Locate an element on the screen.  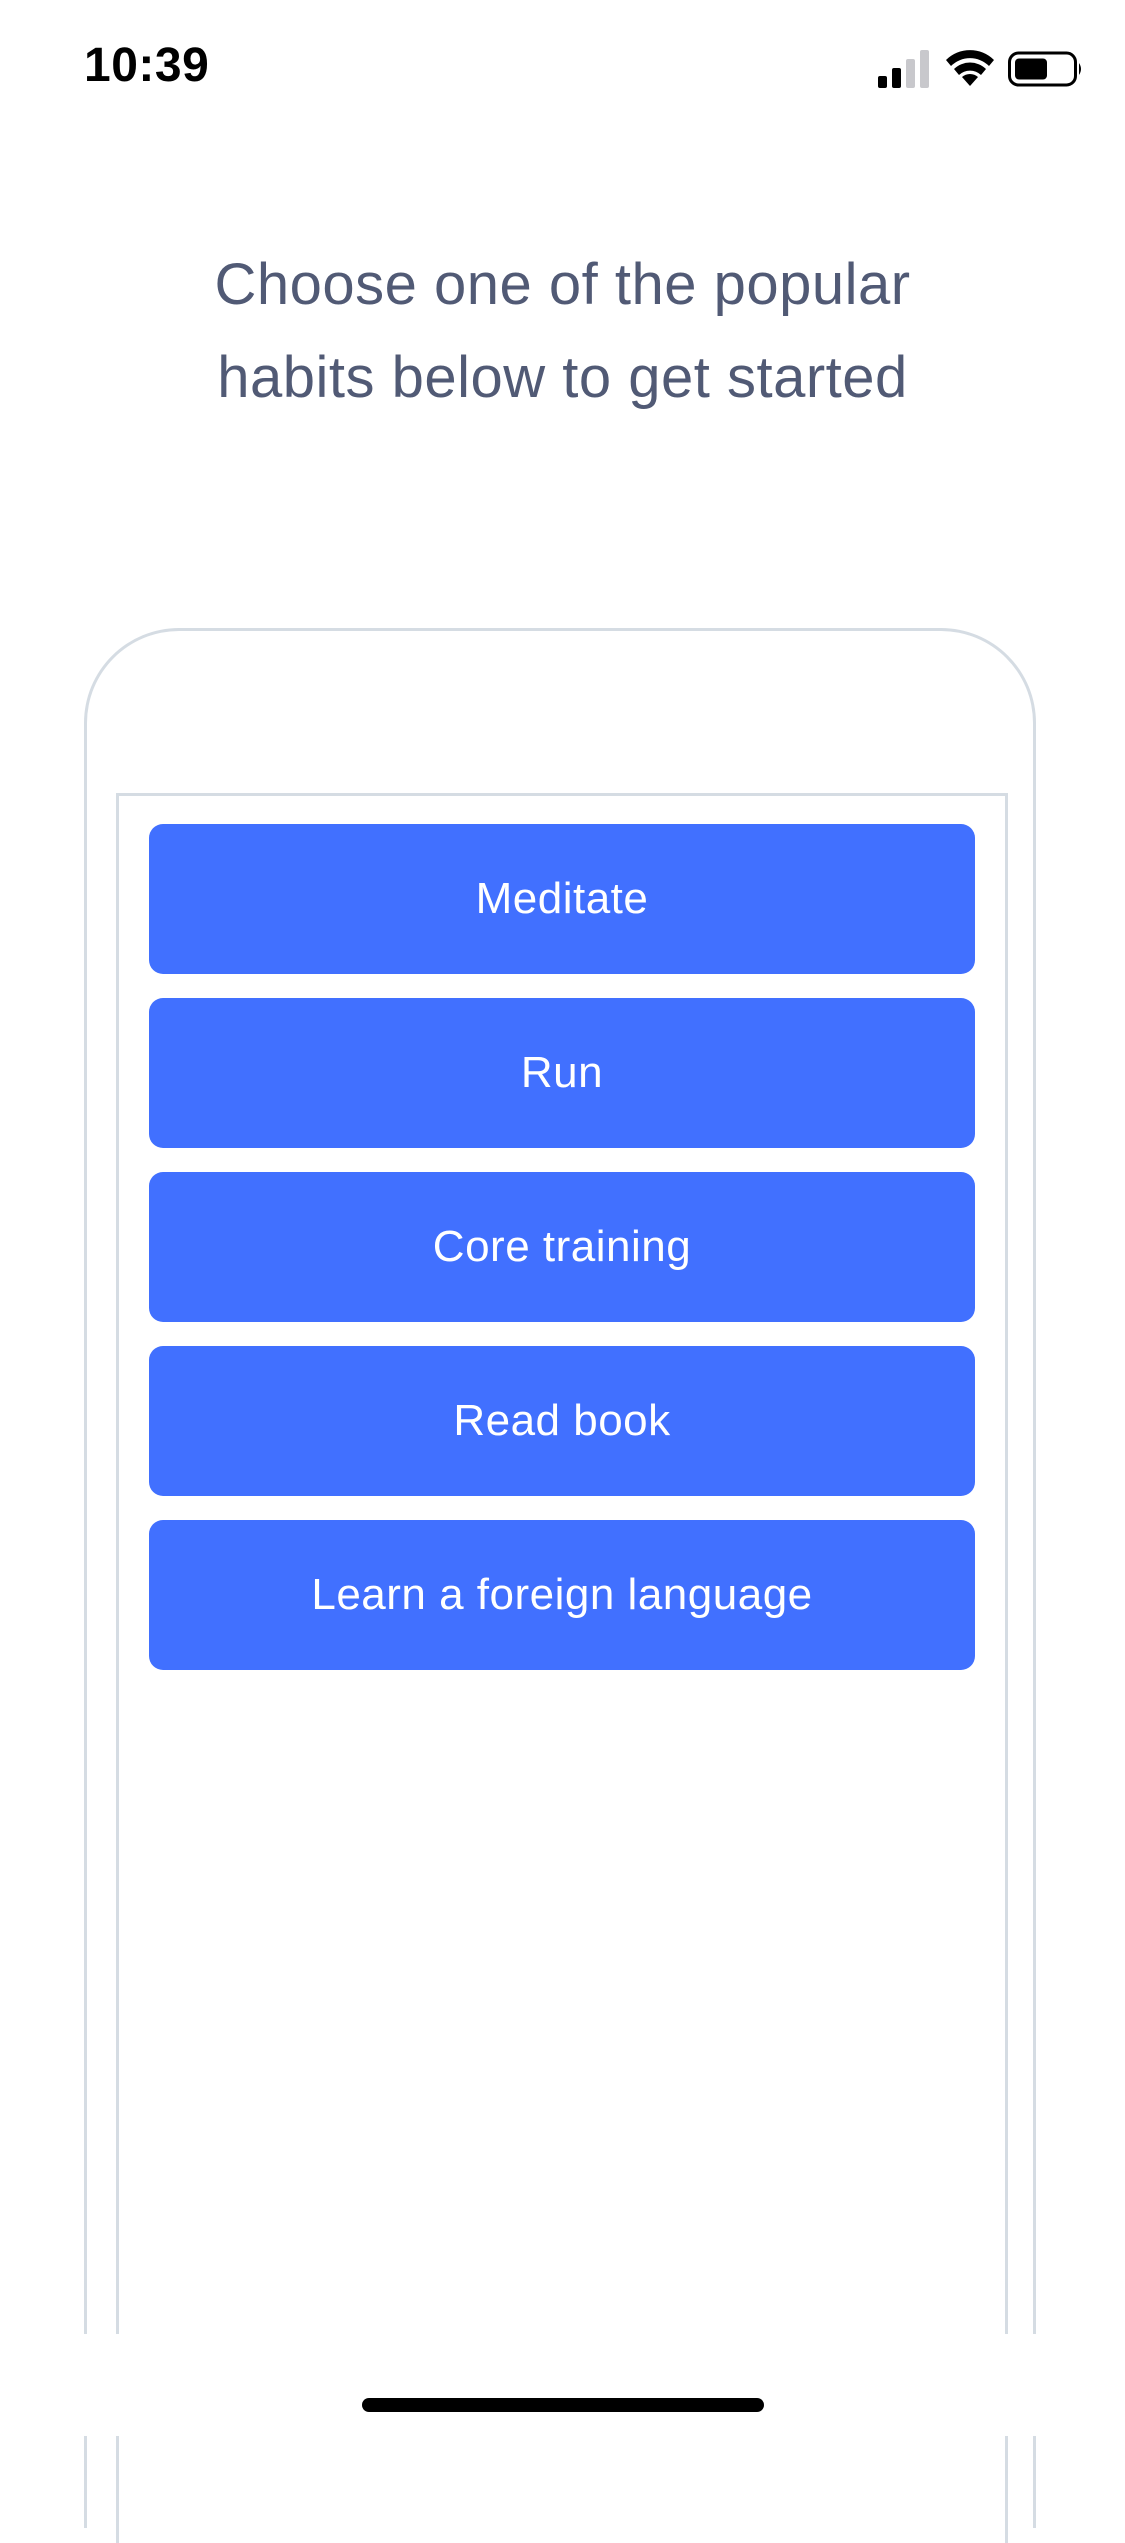
habit-button-core-training: Core training is located at coordinates (562, 1247).